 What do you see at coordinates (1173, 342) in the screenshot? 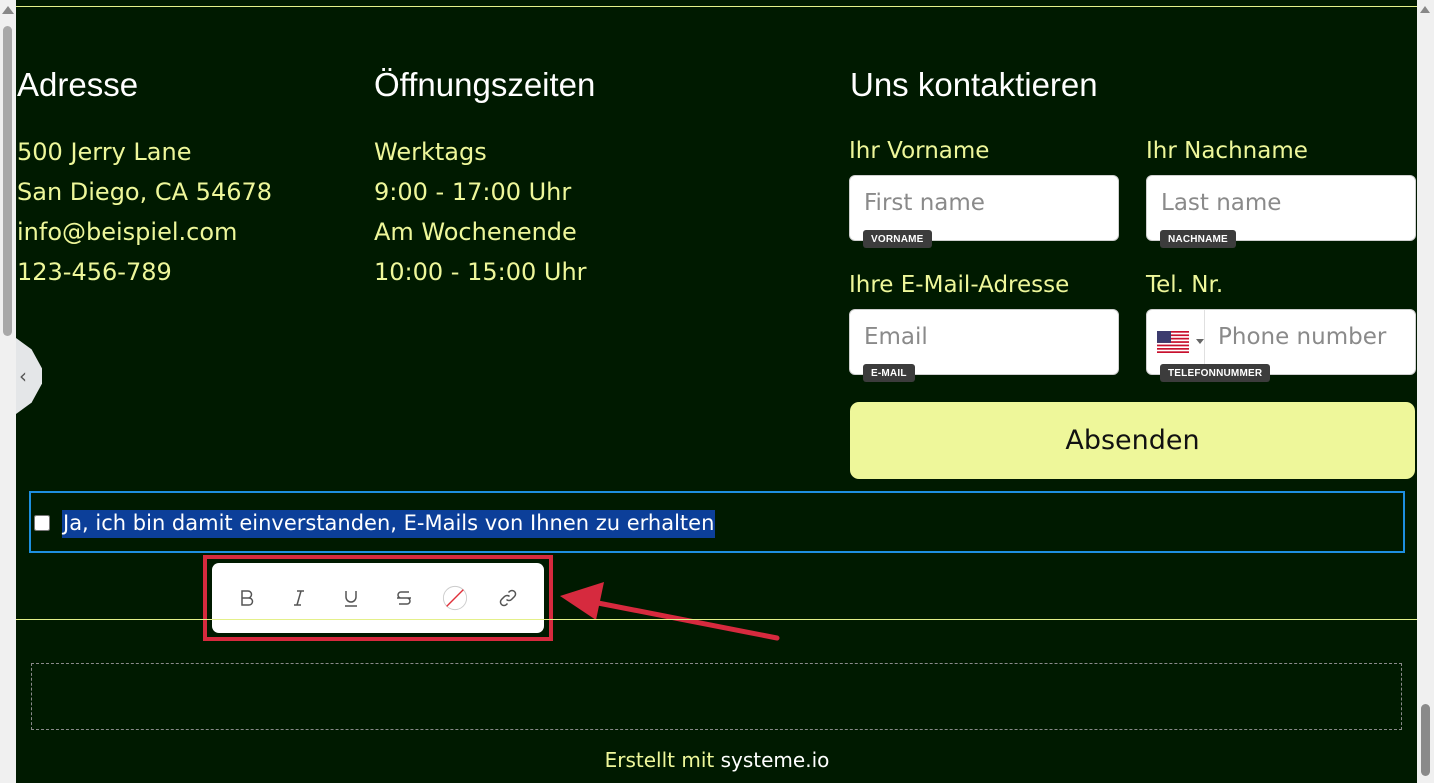
I see `us-flag-icon` at bounding box center [1173, 342].